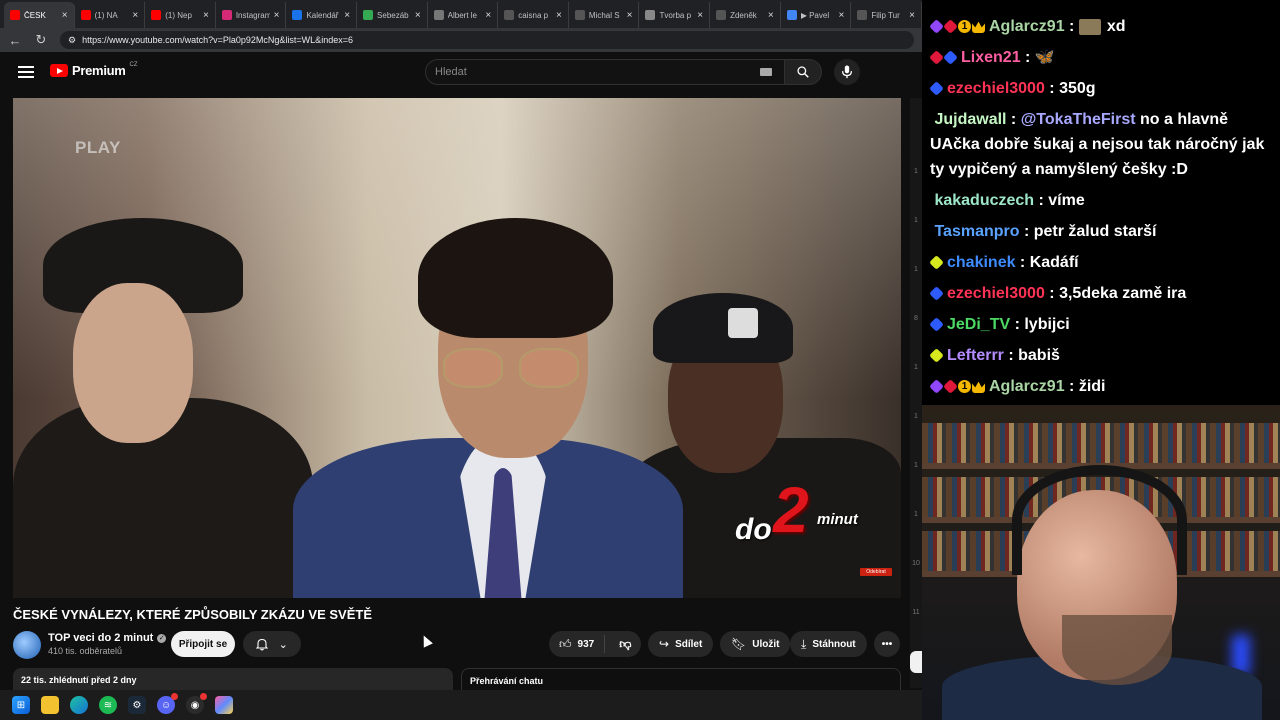  What do you see at coordinates (975, 355) in the screenshot?
I see `chat-username: Lefterrr` at bounding box center [975, 355].